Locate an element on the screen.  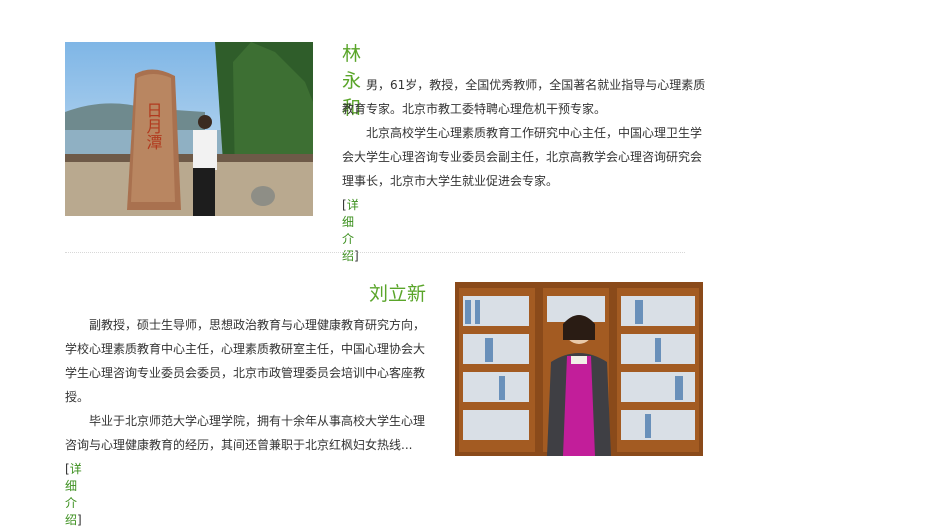
detail-bracket-close: ] is located at coordinates (79, 520).